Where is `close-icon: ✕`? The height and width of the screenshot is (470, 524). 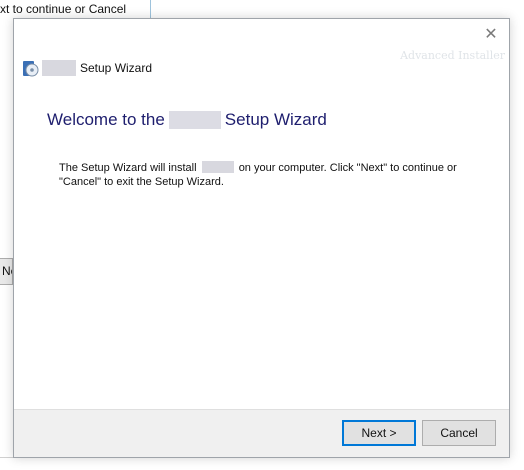
close-icon: ✕ is located at coordinates (491, 34).